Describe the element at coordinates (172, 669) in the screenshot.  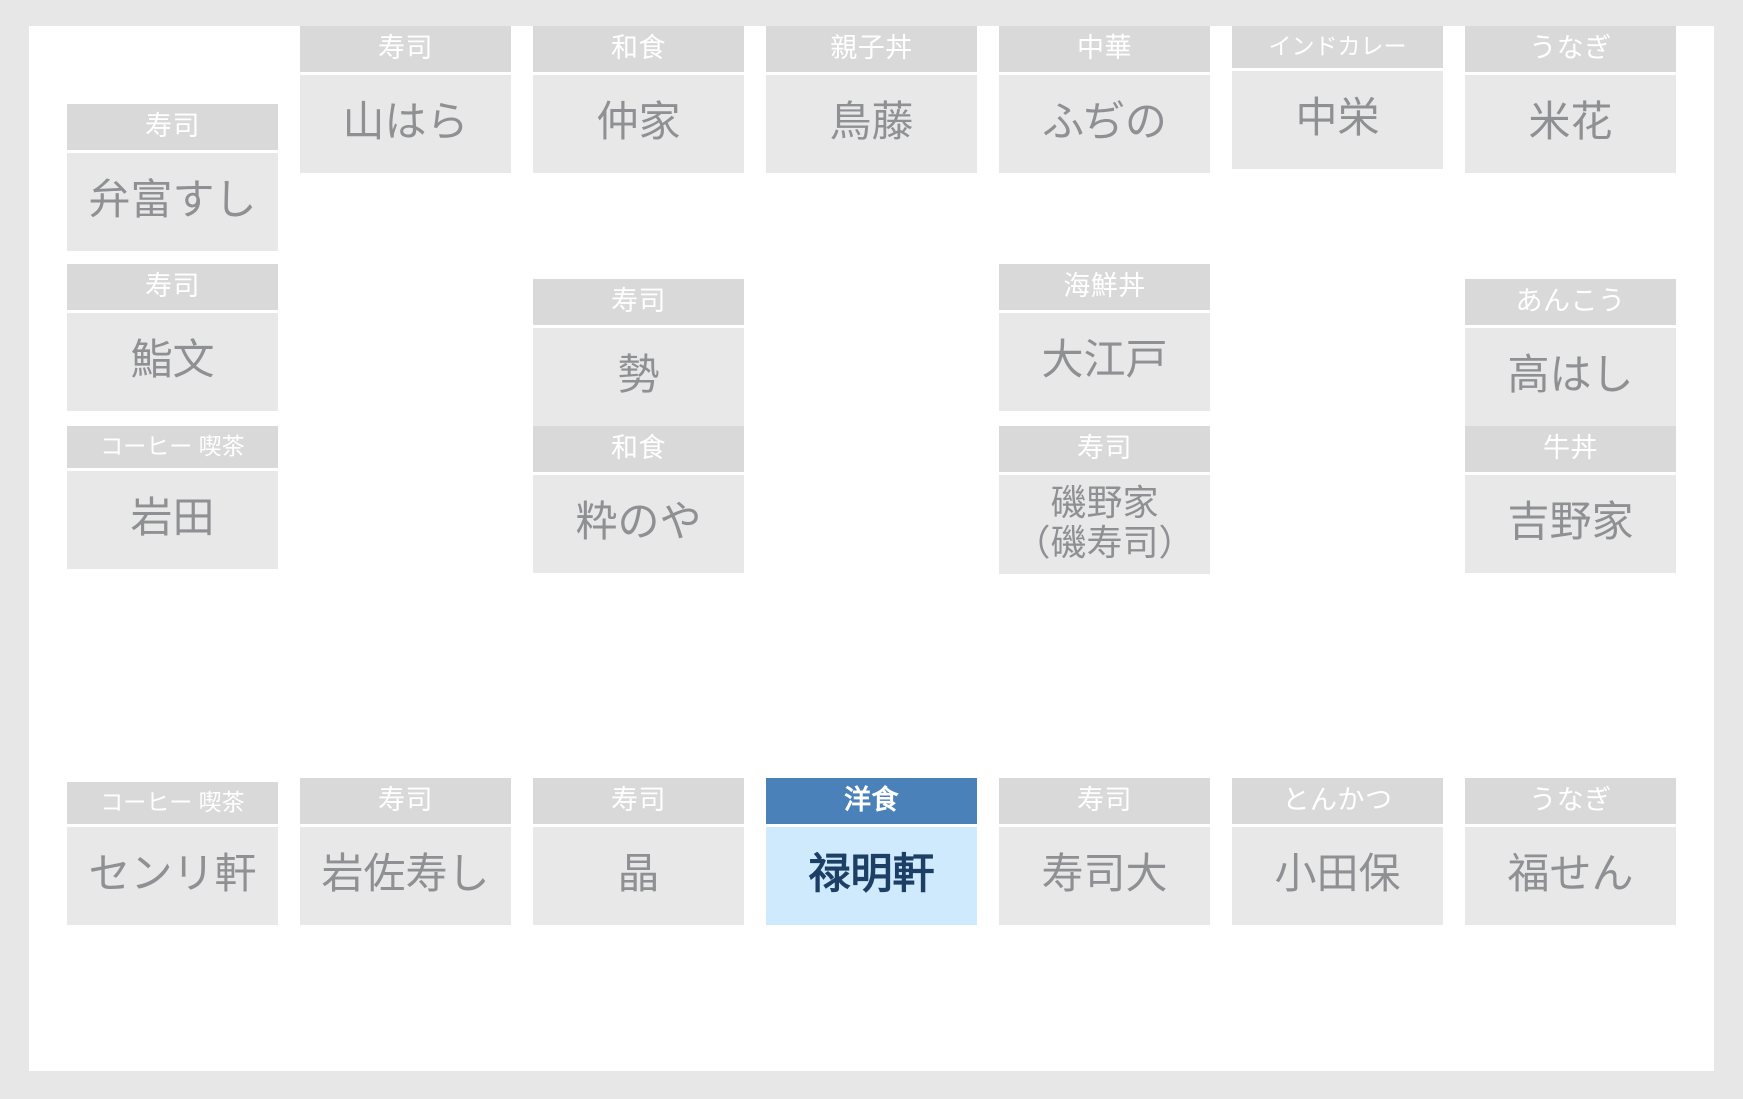
I see `grid-cell-r5c1` at that location.